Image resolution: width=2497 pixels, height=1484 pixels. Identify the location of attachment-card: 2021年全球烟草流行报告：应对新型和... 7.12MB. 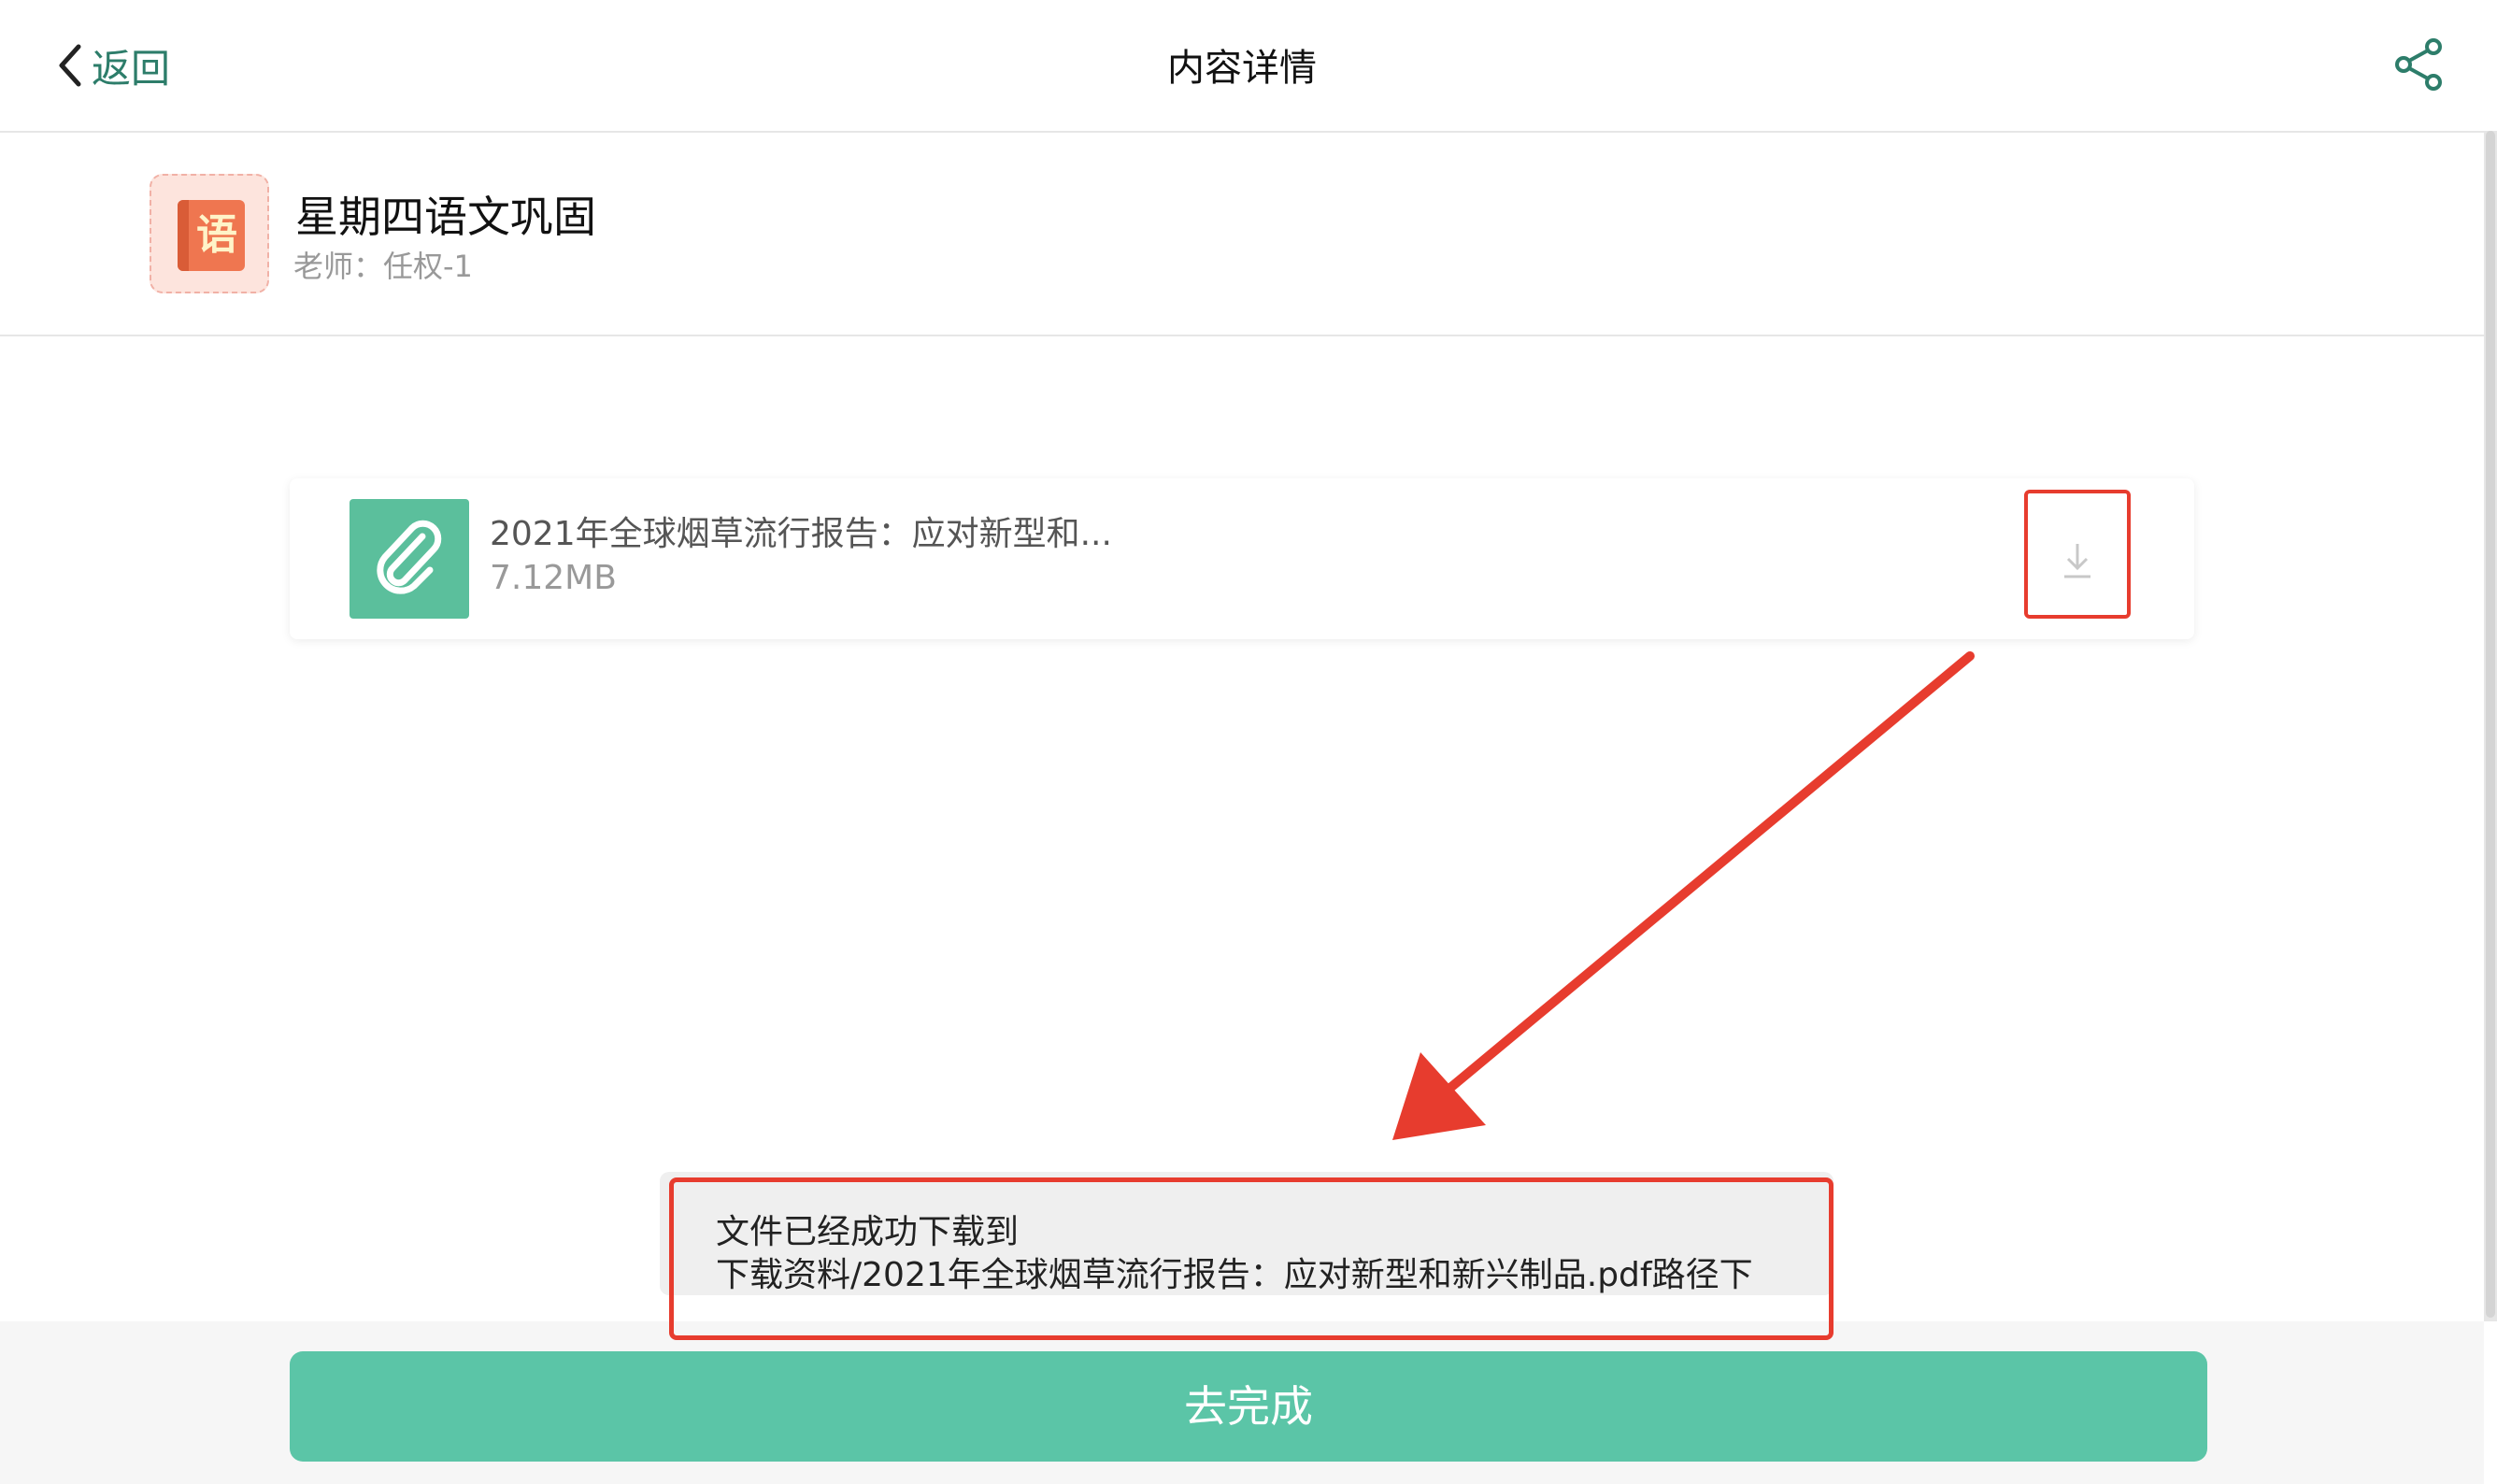
(1242, 558).